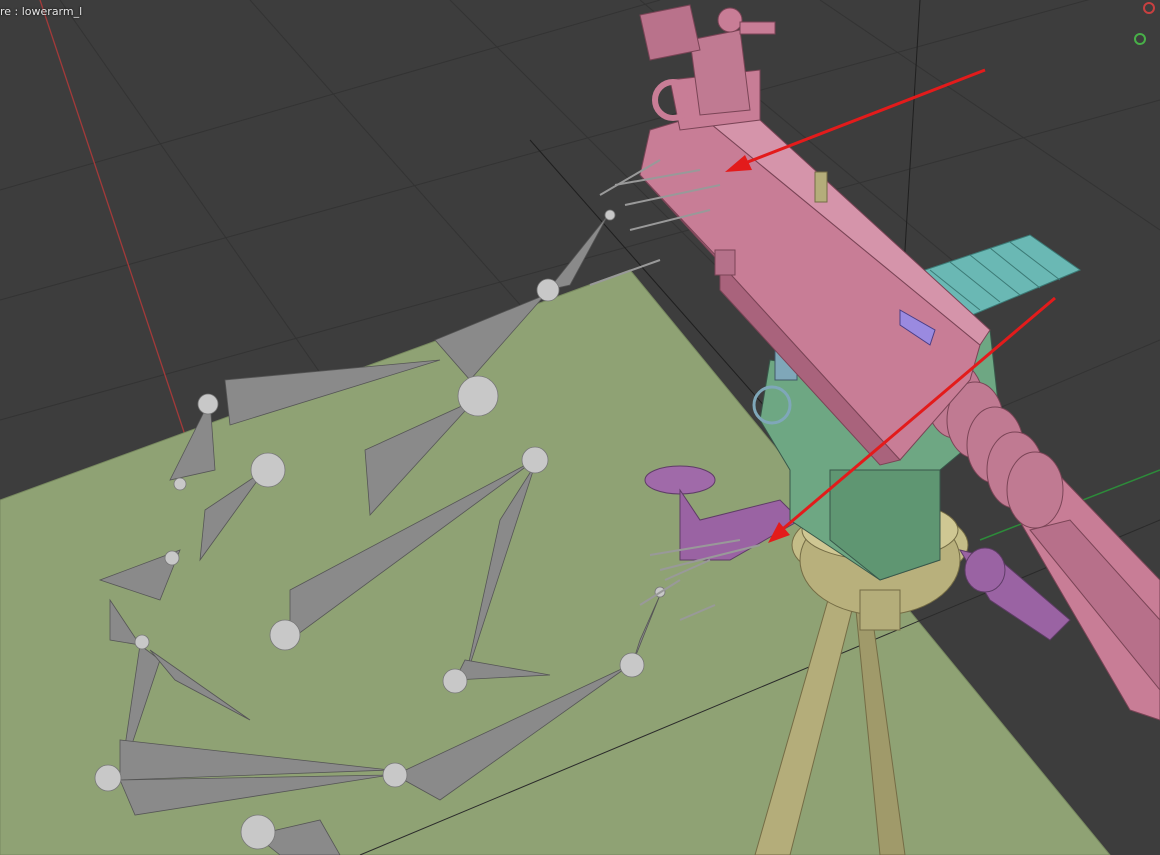 The width and height of the screenshot is (1160, 855). What do you see at coordinates (120, 240) in the screenshot?
I see `x-axis-line` at bounding box center [120, 240].